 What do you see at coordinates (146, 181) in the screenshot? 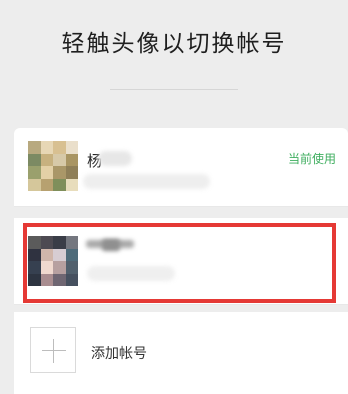
I see `blurred-account-id` at bounding box center [146, 181].